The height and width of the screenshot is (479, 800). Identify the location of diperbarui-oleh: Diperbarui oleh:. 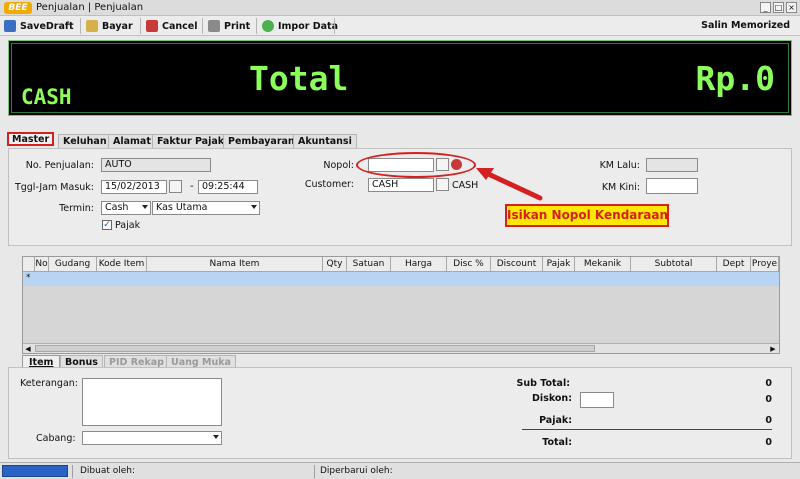
(356, 471).